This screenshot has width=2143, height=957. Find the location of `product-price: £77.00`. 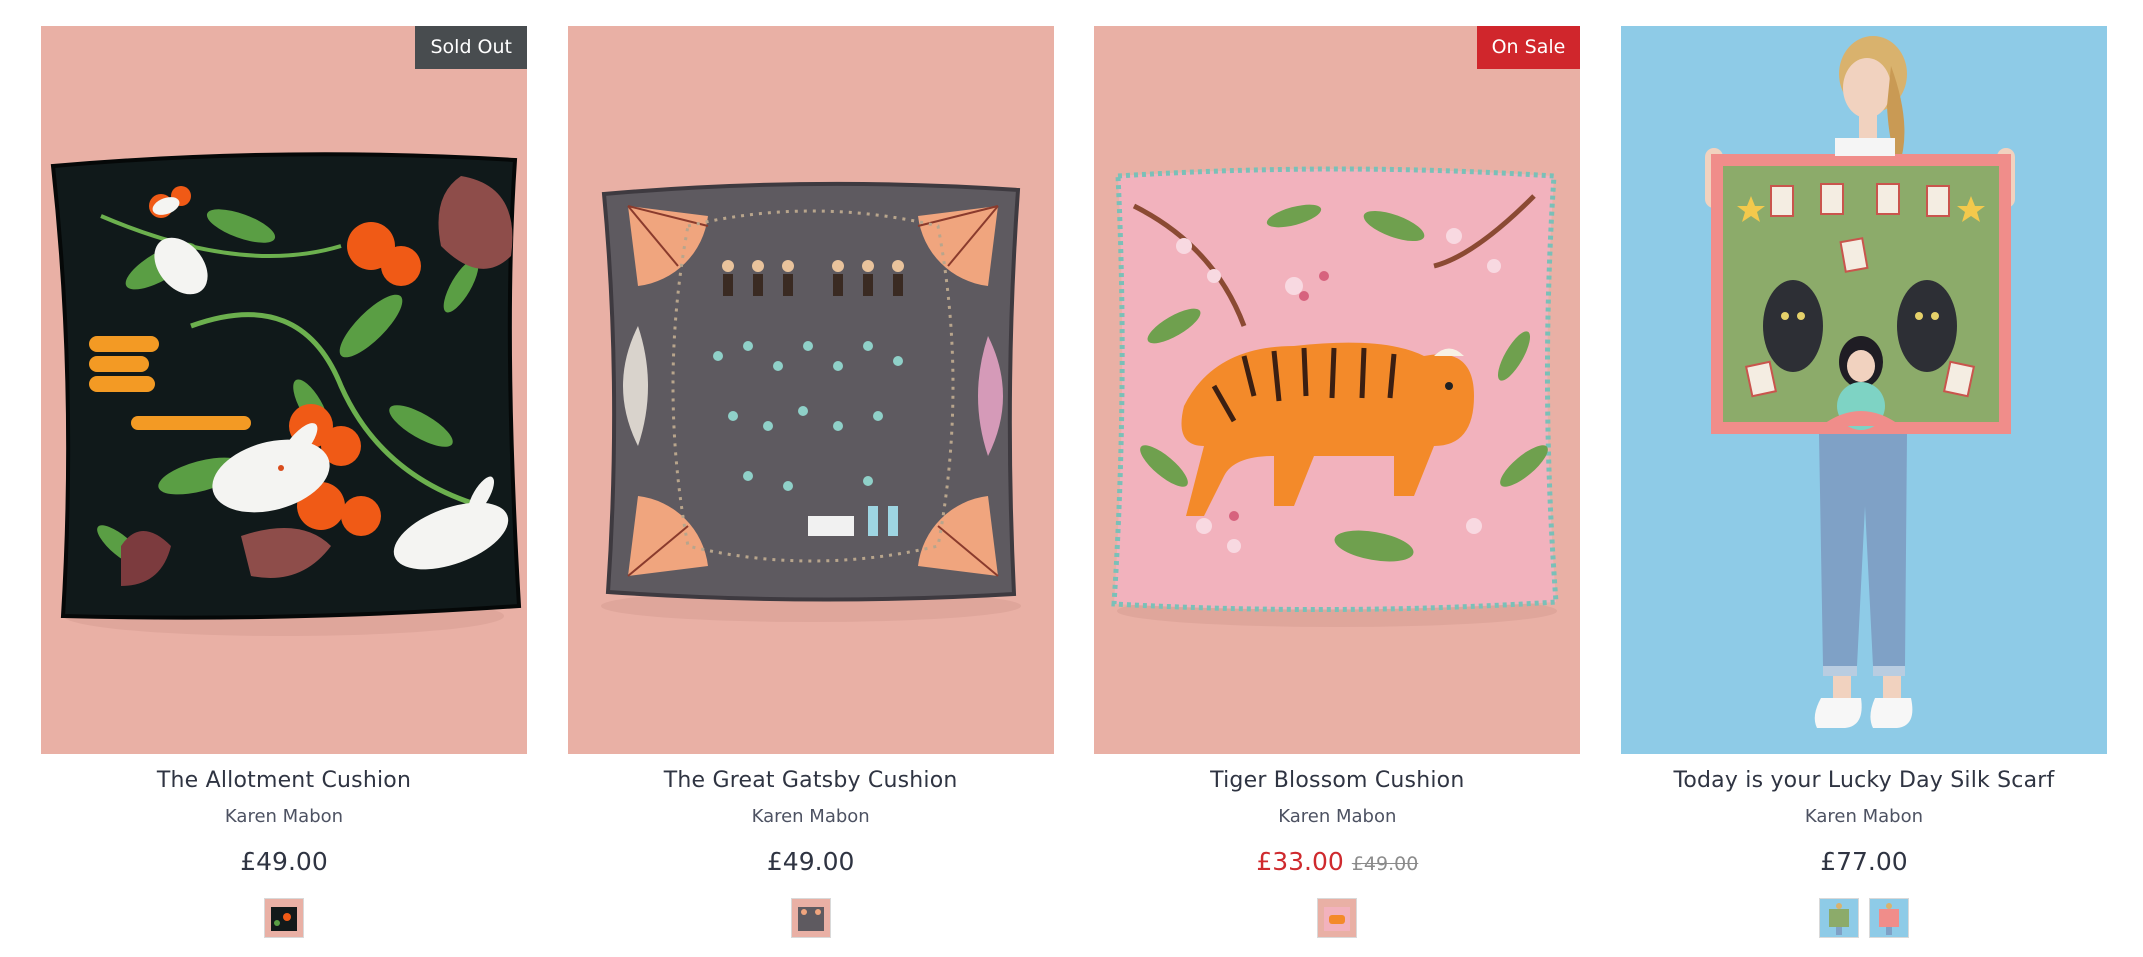

product-price: £77.00 is located at coordinates (1864, 861).